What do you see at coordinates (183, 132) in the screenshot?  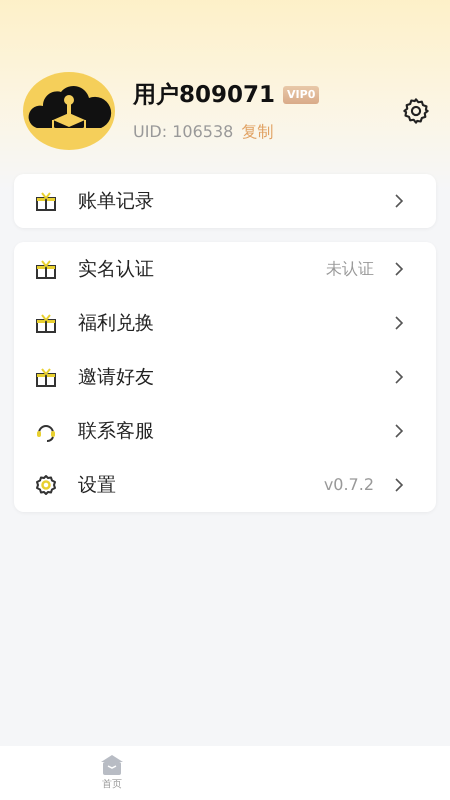 I see `uid-label: UID: 106538` at bounding box center [183, 132].